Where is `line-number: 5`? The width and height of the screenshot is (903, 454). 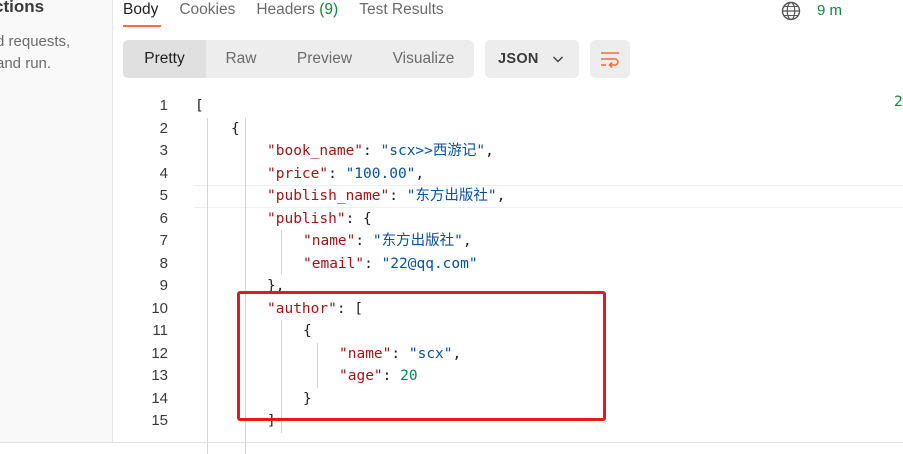
line-number: 5 is located at coordinates (163, 195).